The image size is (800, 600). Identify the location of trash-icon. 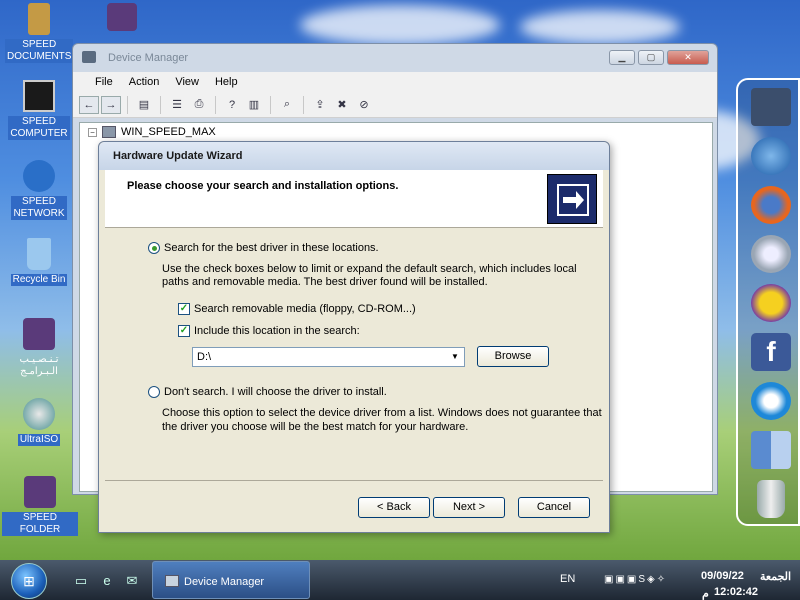
(771, 499).